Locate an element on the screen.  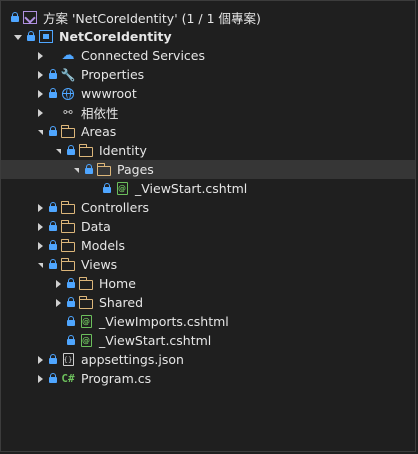
item-label: Areas is located at coordinates (99, 131).